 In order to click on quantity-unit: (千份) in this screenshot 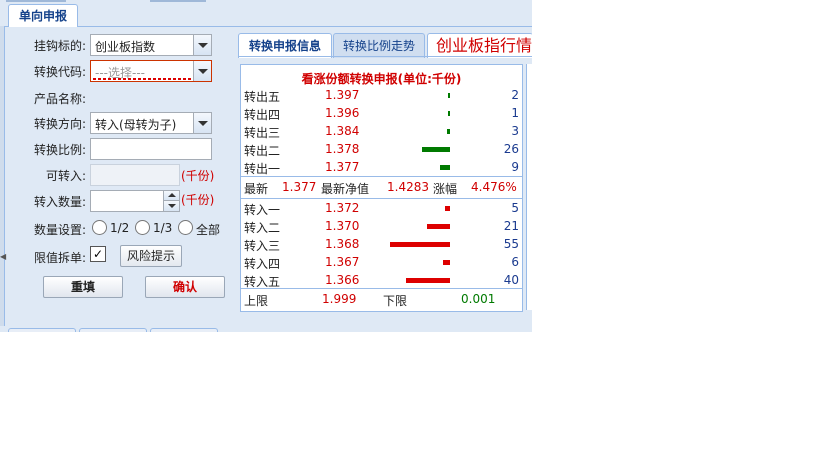, I will do `click(198, 200)`.